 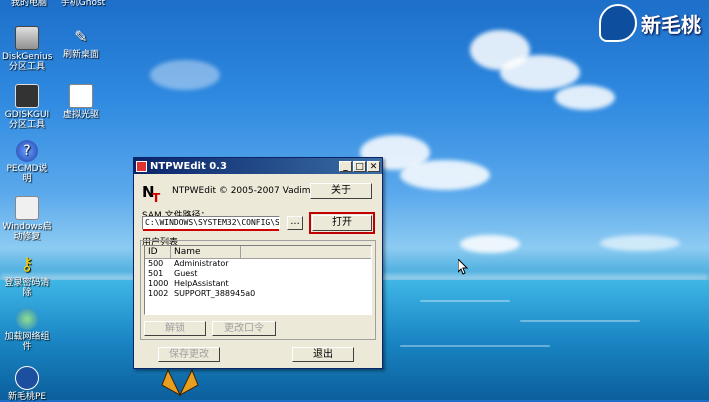 I want to click on user-id: 1002, so click(x=158, y=293).